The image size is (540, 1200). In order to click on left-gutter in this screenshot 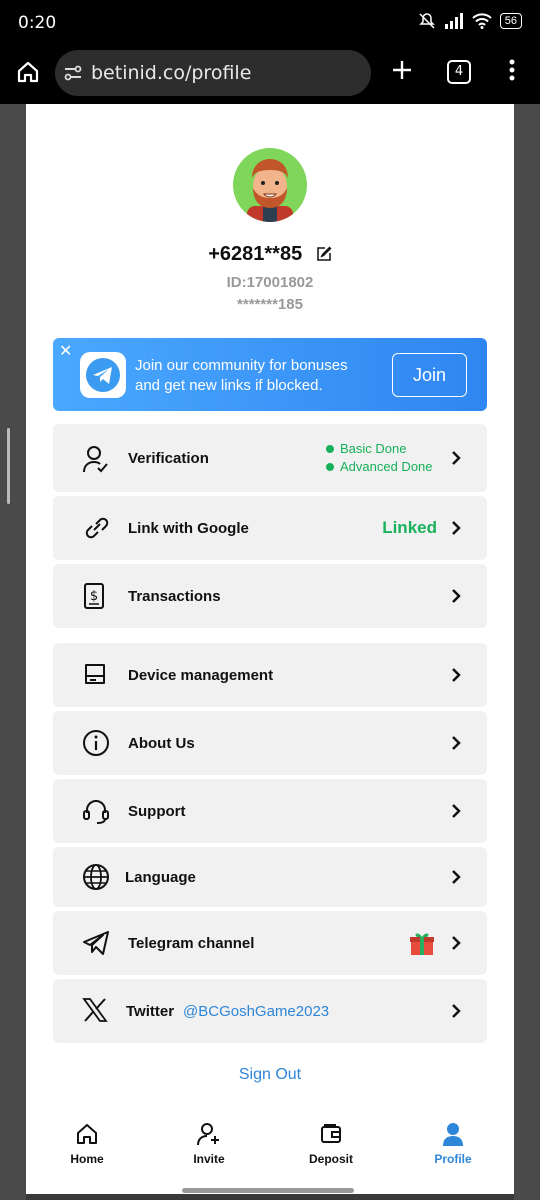, I will do `click(13, 652)`.